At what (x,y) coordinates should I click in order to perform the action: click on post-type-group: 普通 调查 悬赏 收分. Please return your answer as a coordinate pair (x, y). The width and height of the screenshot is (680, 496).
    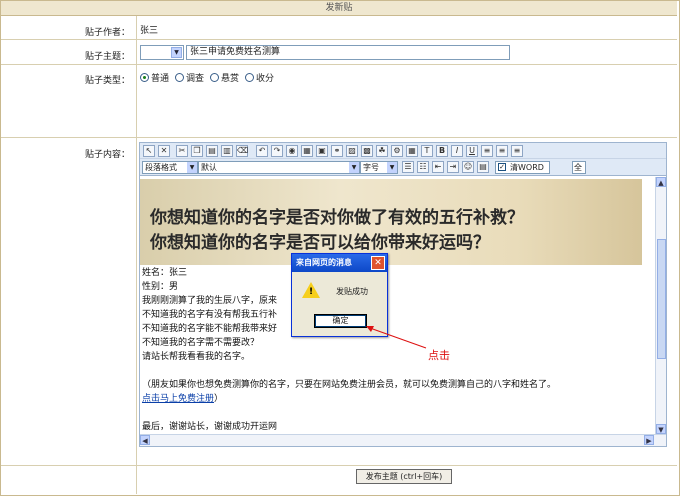
    Looking at the image, I should click on (207, 77).